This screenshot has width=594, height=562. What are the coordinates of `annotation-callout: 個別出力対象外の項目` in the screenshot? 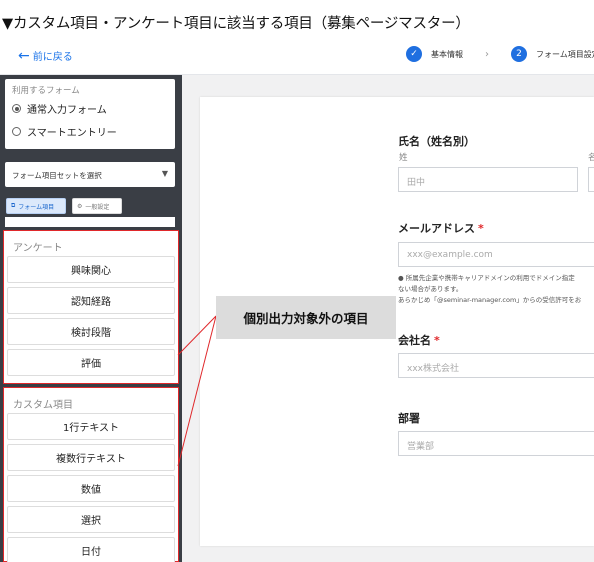 It's located at (306, 317).